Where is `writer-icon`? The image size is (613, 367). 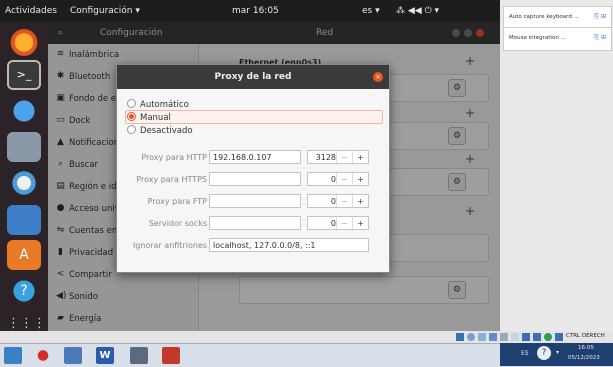 writer-icon is located at coordinates (24, 220).